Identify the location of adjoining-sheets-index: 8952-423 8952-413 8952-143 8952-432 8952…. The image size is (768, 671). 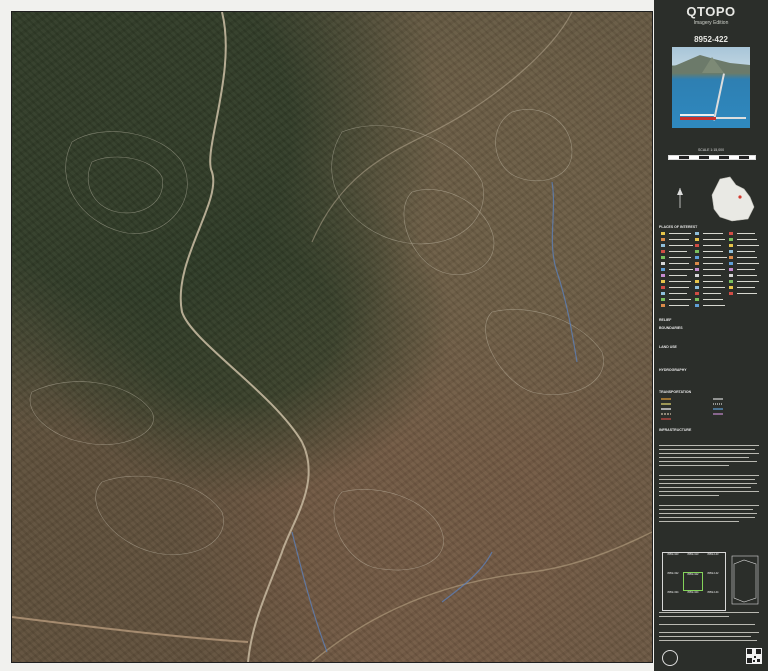
(694, 581).